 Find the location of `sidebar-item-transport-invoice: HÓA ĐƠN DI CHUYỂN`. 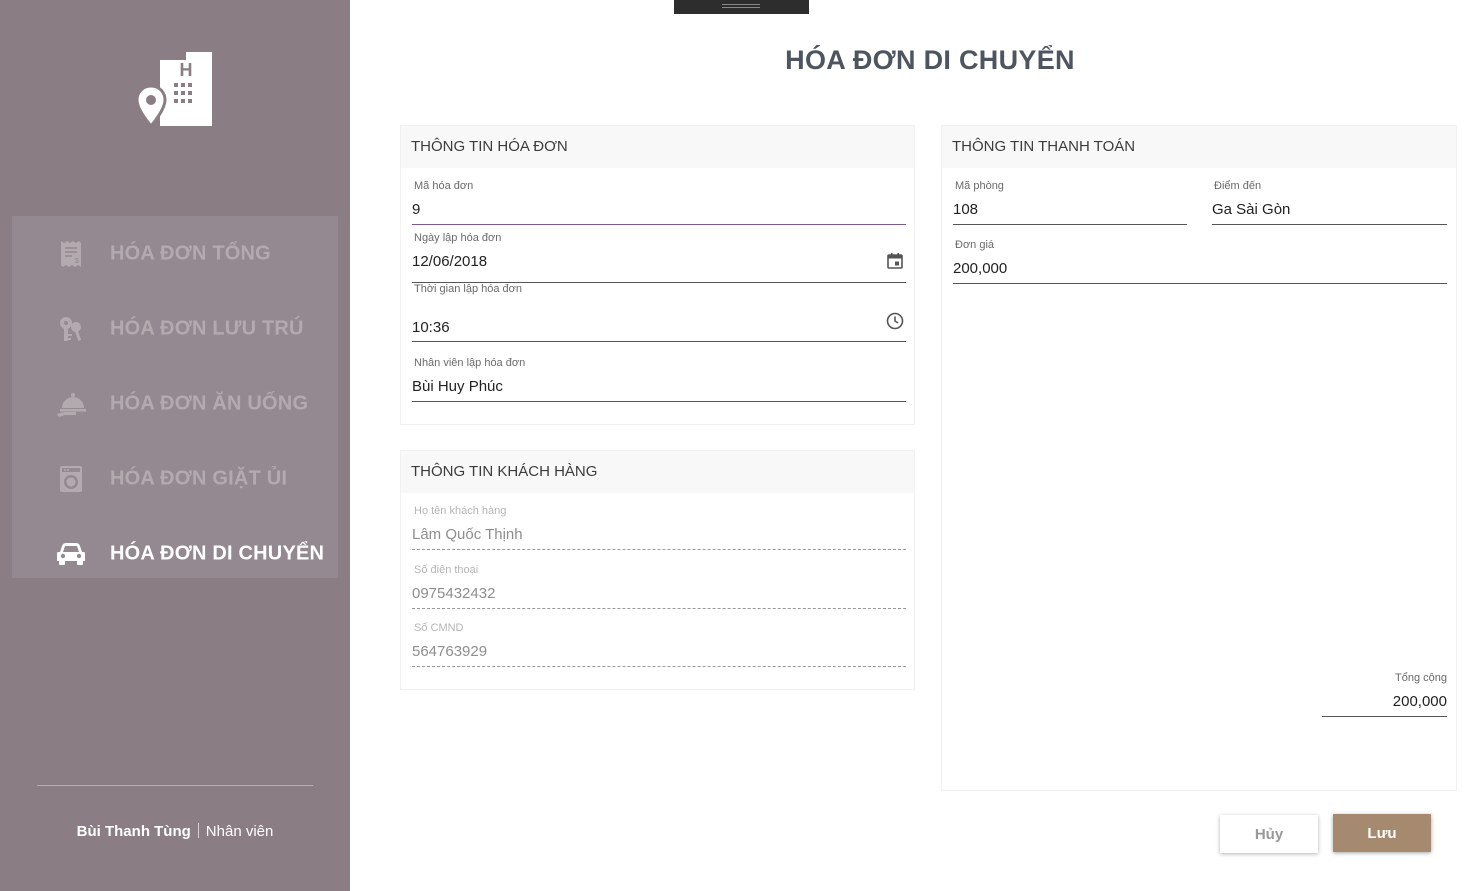

sidebar-item-transport-invoice: HÓA ĐƠN DI CHUYỂN is located at coordinates (175, 553).